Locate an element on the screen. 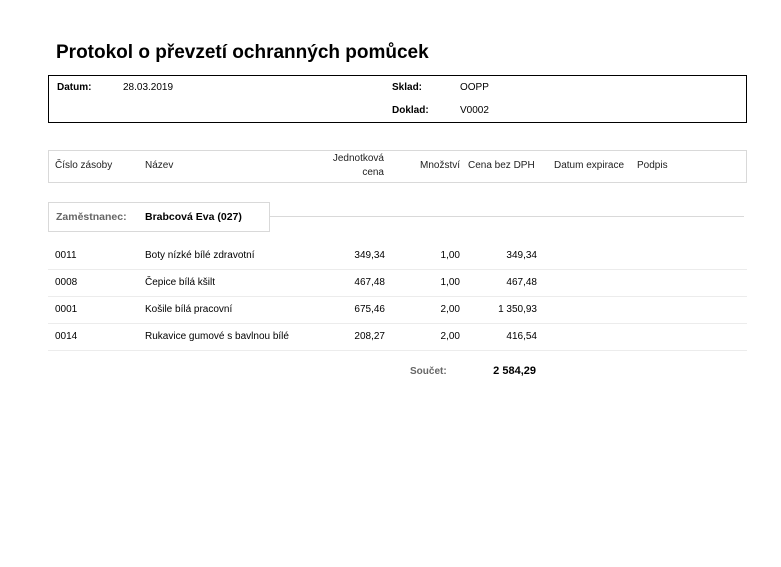  cell-cislo: 0001 is located at coordinates (66, 309).